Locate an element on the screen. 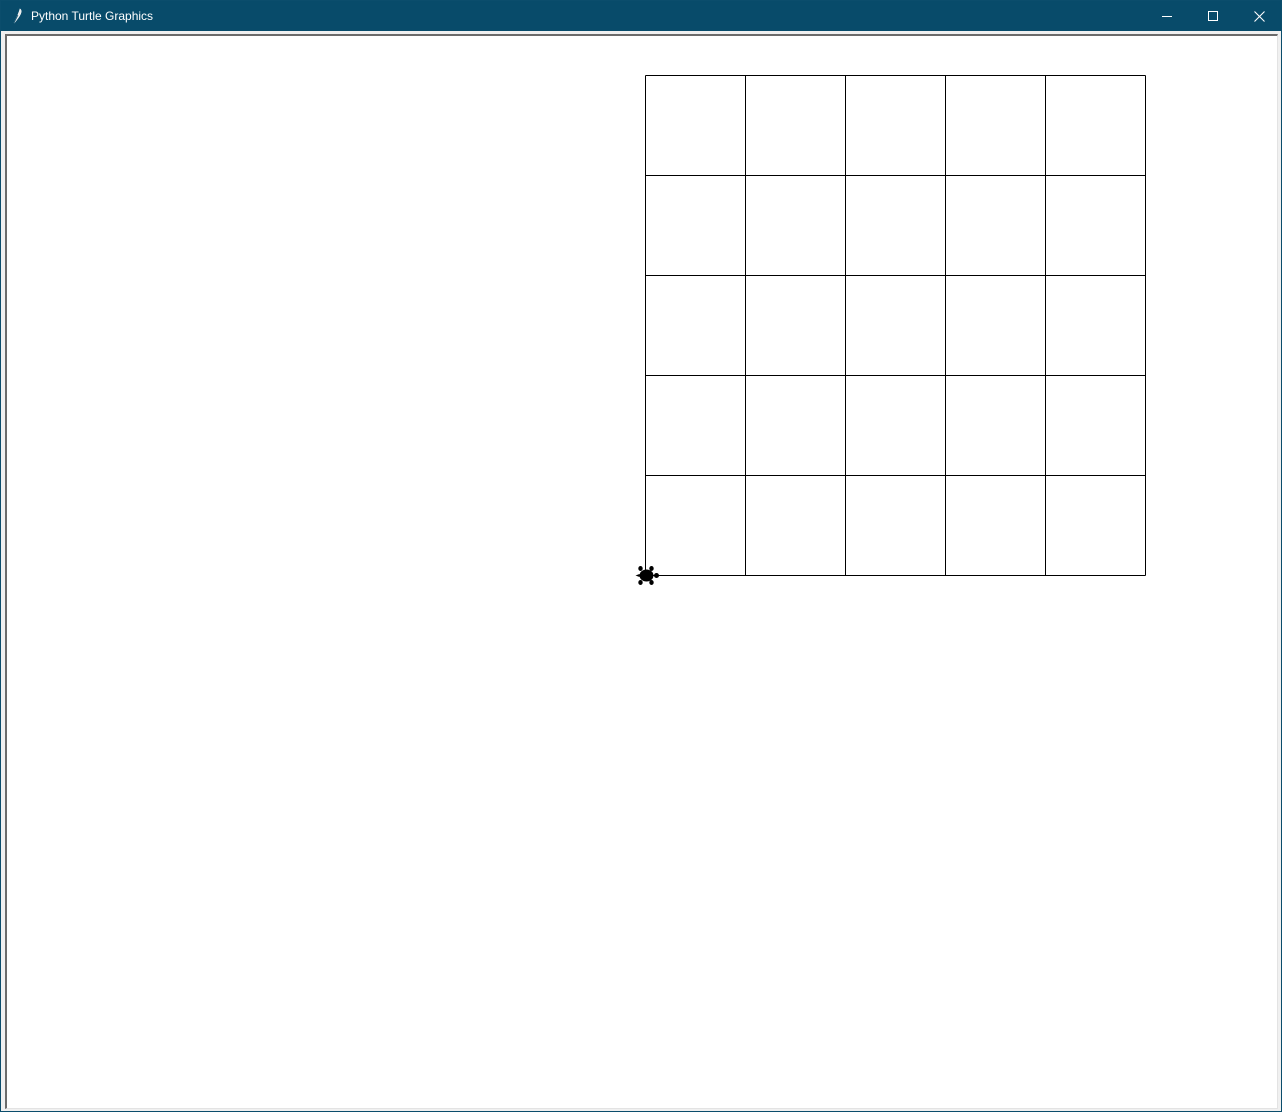 This screenshot has width=1282, height=1112. feather-icon is located at coordinates (18, 16).